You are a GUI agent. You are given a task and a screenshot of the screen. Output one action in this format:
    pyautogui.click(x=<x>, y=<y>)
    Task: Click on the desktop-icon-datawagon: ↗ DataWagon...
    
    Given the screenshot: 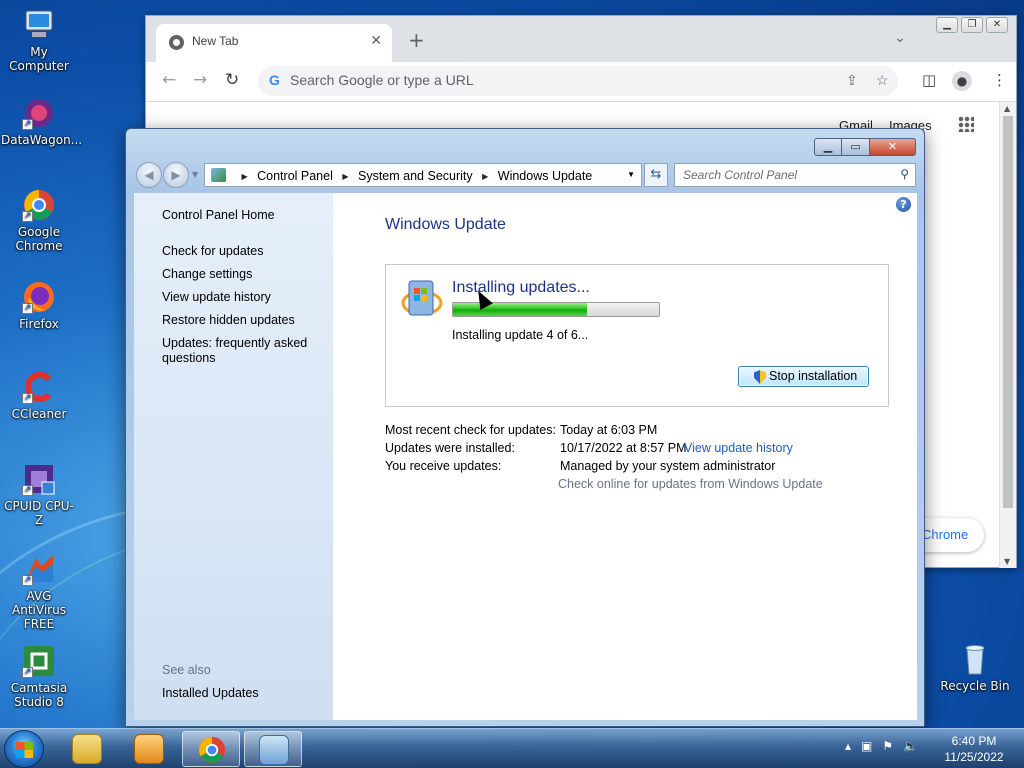 What is the action you would take?
    pyautogui.click(x=41, y=121)
    